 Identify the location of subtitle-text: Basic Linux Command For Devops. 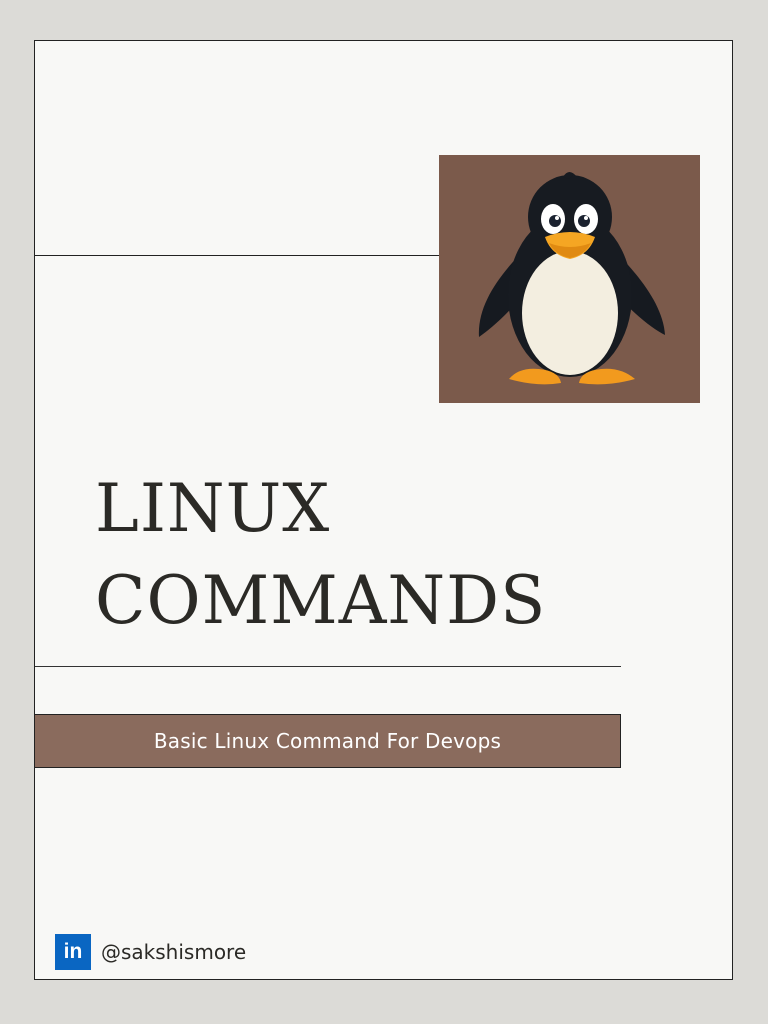
(327, 741).